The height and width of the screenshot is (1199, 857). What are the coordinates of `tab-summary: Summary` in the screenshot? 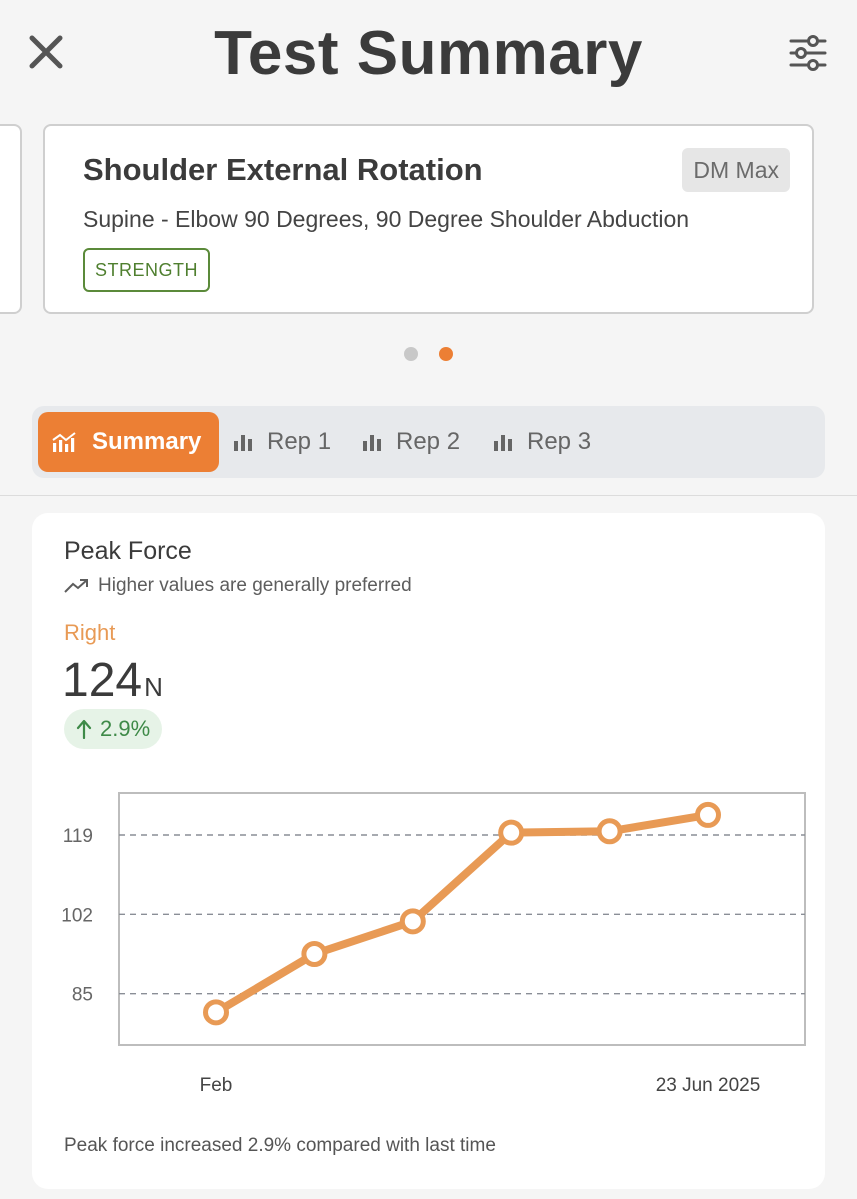 It's located at (128, 442).